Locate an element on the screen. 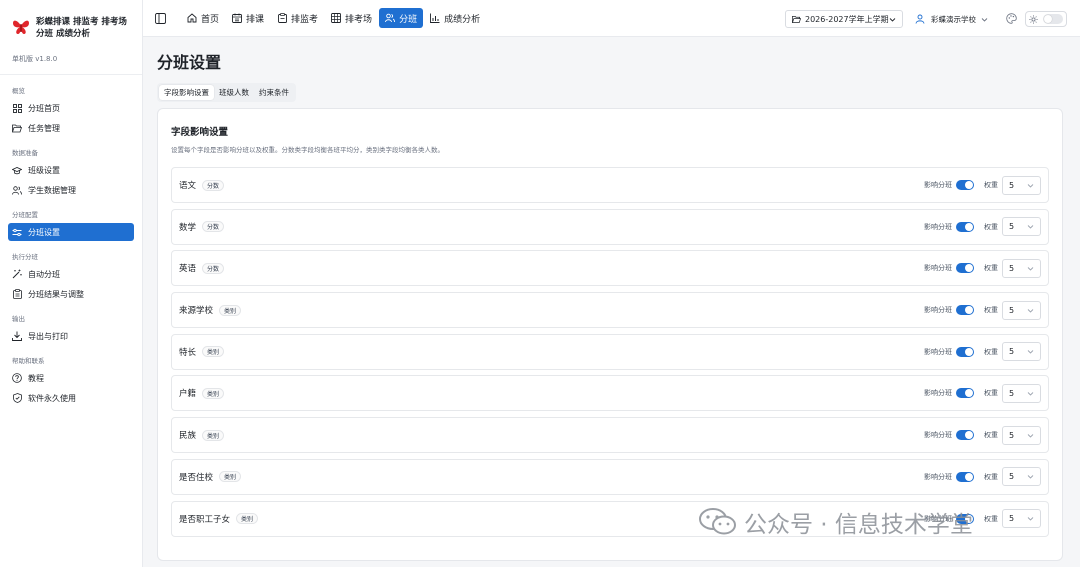 This screenshot has width=1080, height=567. dark-mode-switch is located at coordinates (1053, 19).